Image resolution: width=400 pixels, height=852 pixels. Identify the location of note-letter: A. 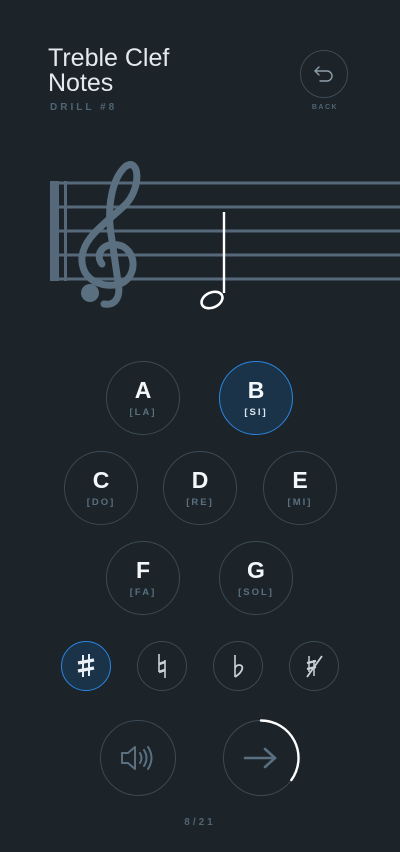
(143, 390).